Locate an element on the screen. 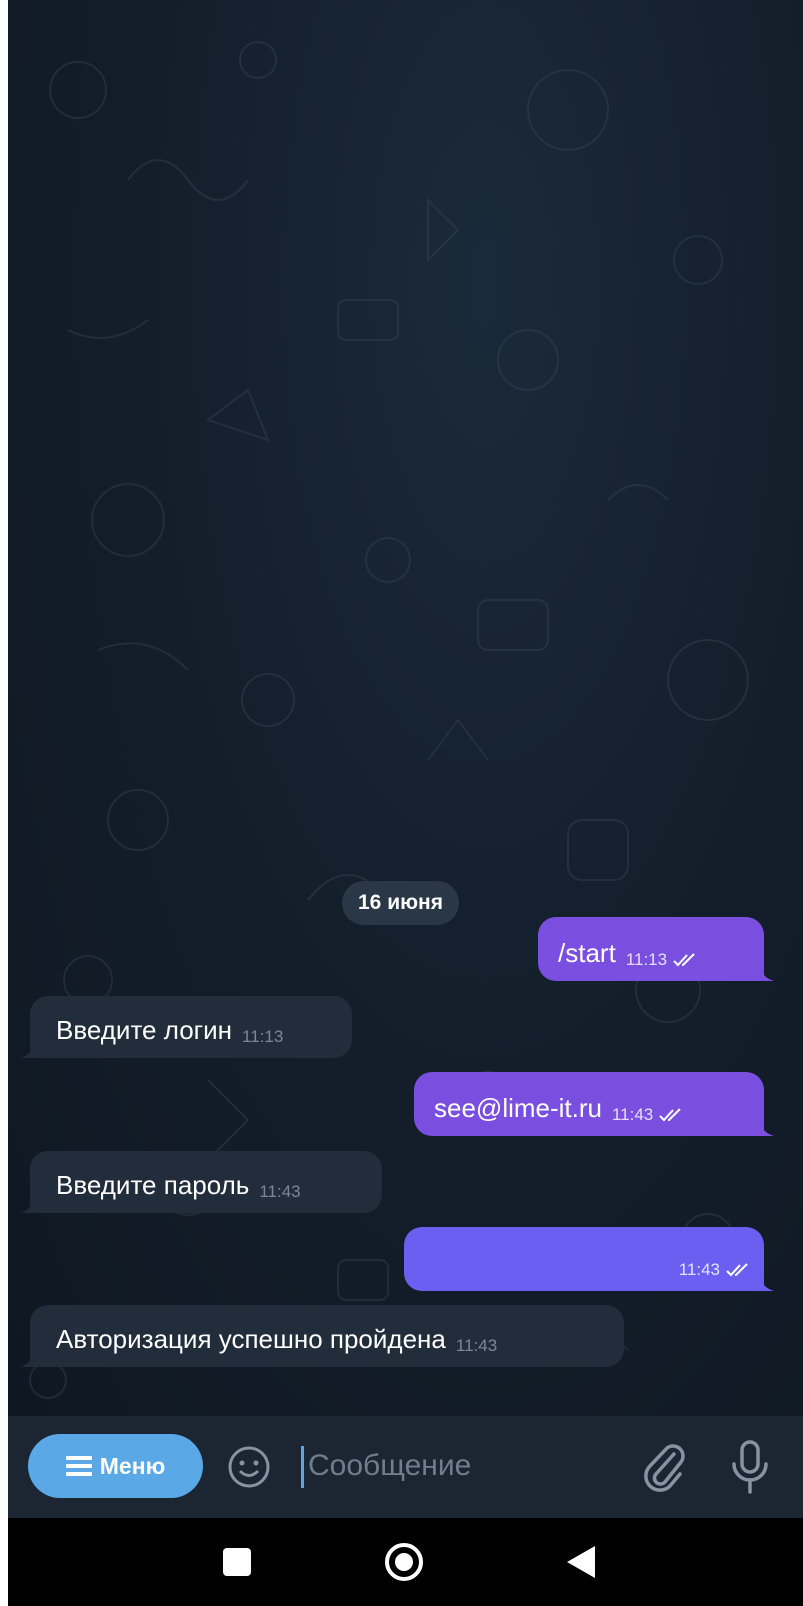 This screenshot has height=1606, width=803. message-input is located at coordinates (458, 1466).